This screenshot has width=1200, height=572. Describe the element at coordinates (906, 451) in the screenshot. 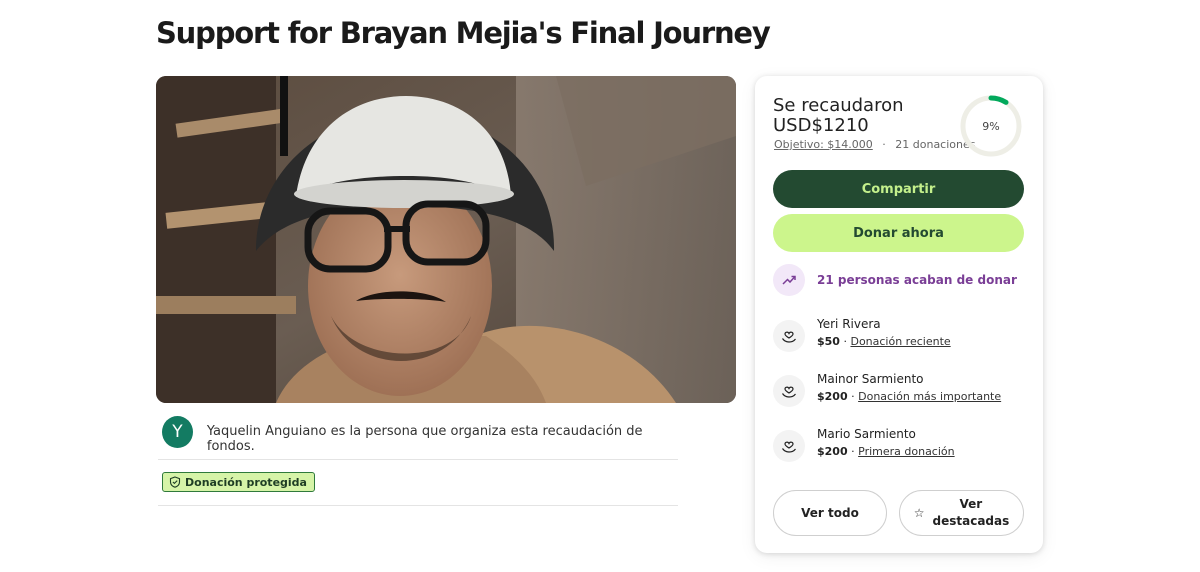

I see `donor-tag: Primera donación` at that location.